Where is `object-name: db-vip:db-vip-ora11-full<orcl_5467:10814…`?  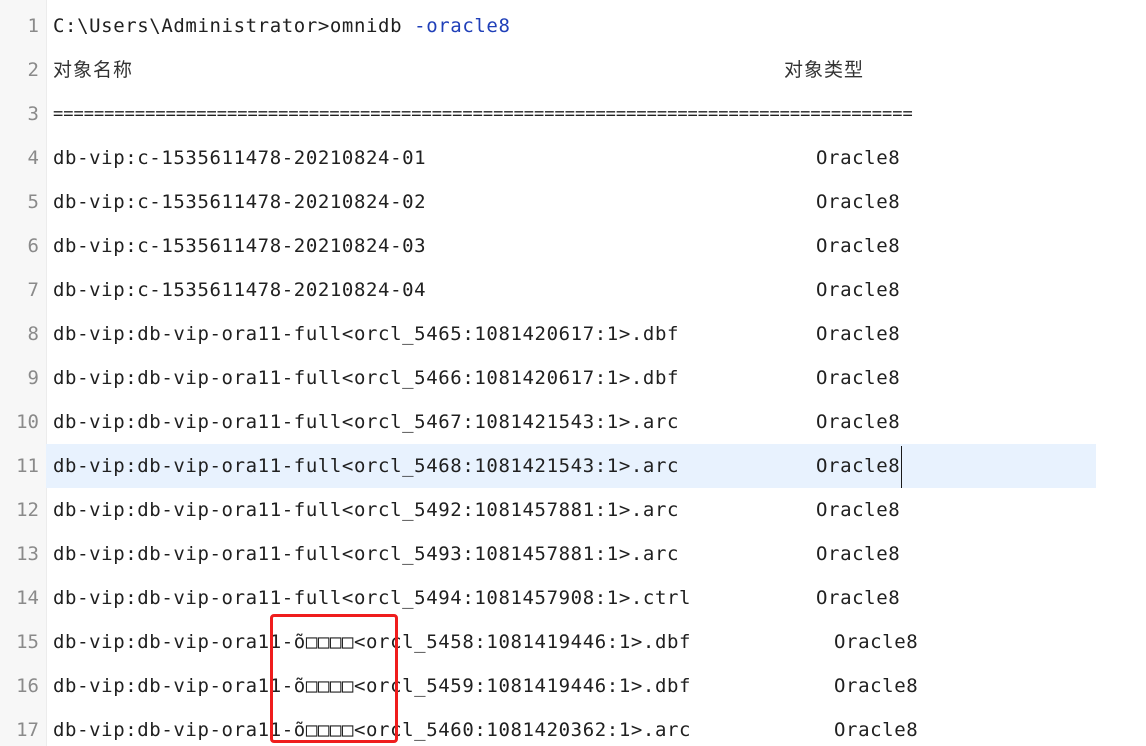
object-name: db-vip:db-vip-ora11-full<orcl_5467:10814… is located at coordinates (366, 422).